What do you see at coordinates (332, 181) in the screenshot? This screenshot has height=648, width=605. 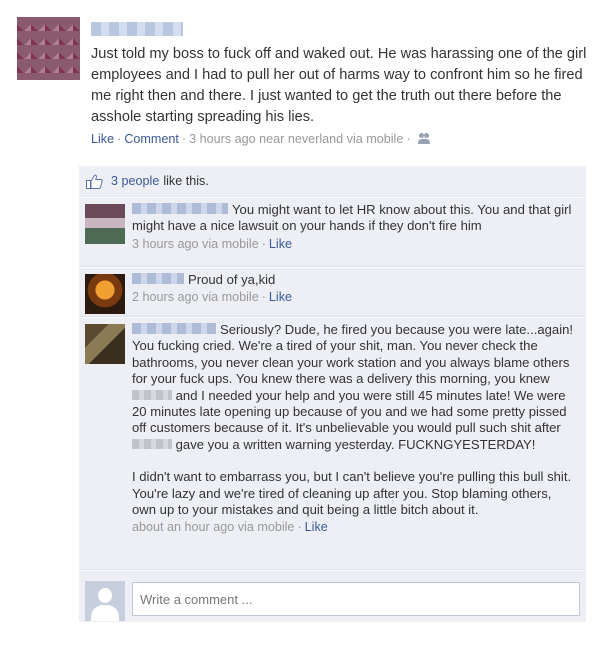 I see `likes-summary: 3 people like this.` at bounding box center [332, 181].